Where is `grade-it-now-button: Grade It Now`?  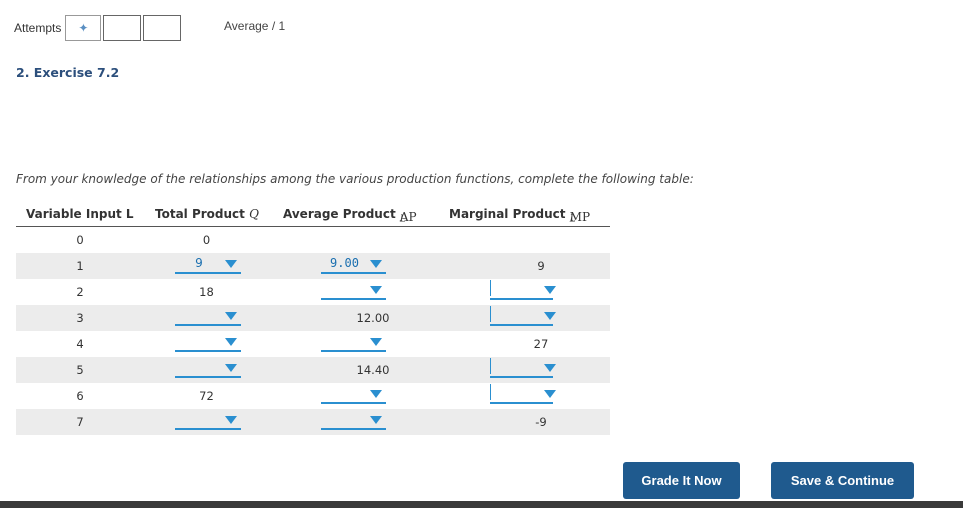 grade-it-now-button: Grade It Now is located at coordinates (681, 480).